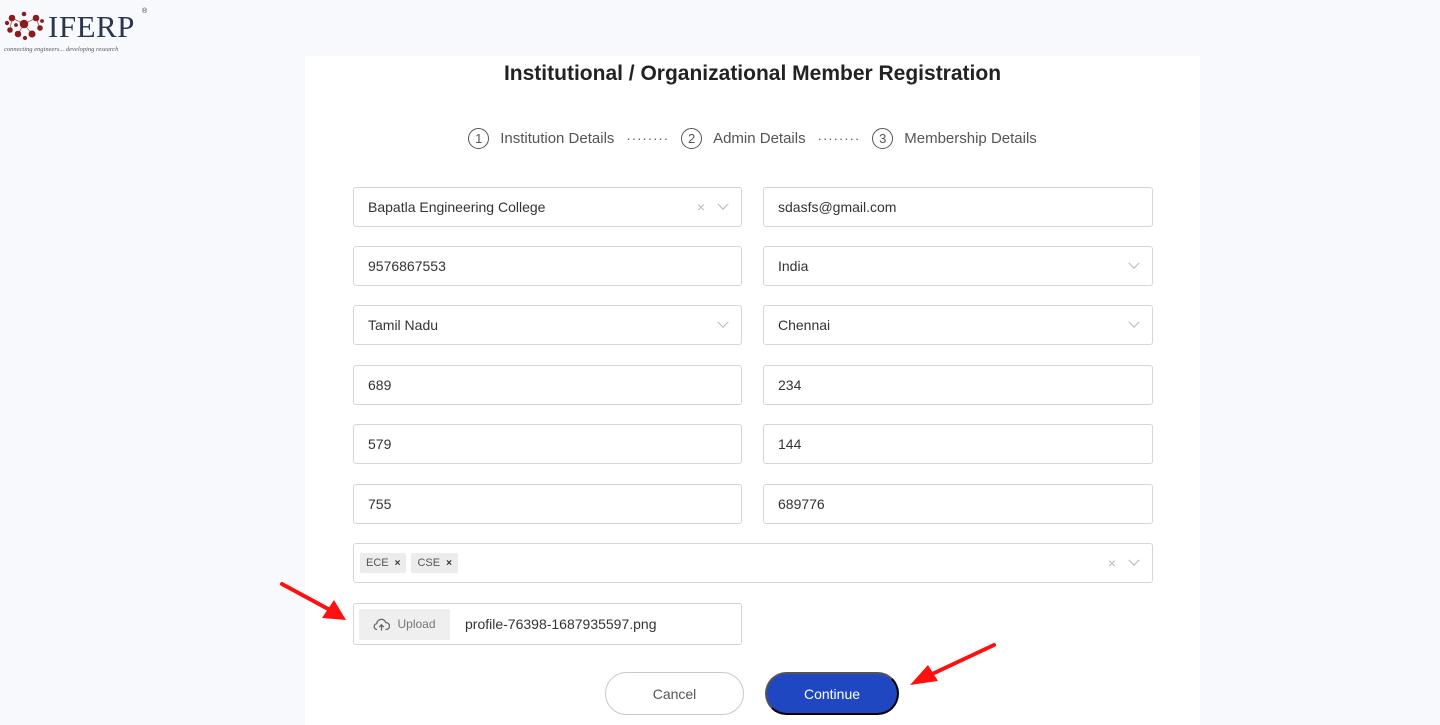  I want to click on step-label: Membership Details, so click(970, 138).